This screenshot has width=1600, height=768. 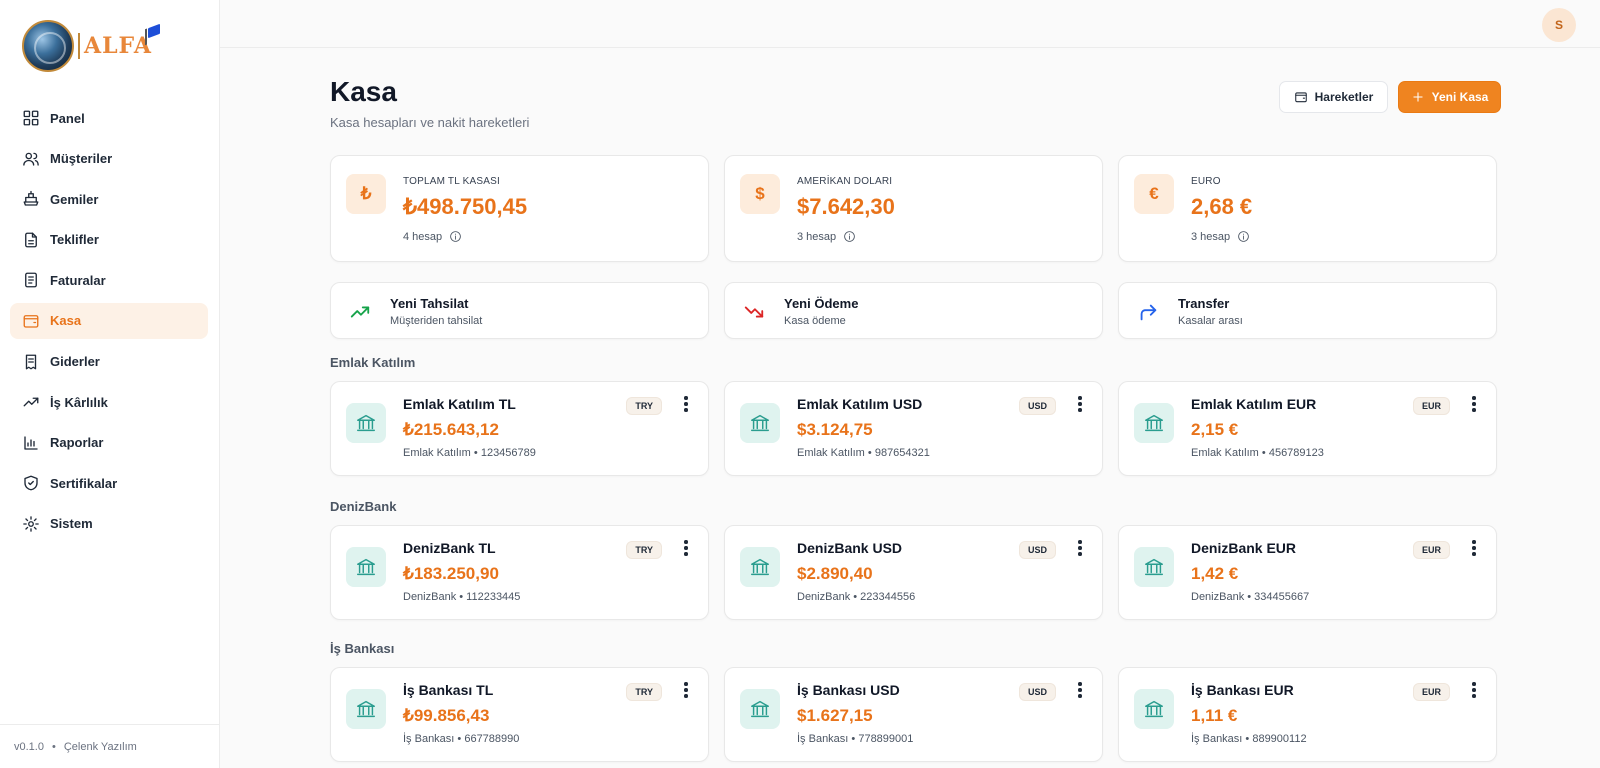 What do you see at coordinates (1307, 310) in the screenshot?
I see `transfer-action: Transfer Kasalar arası` at bounding box center [1307, 310].